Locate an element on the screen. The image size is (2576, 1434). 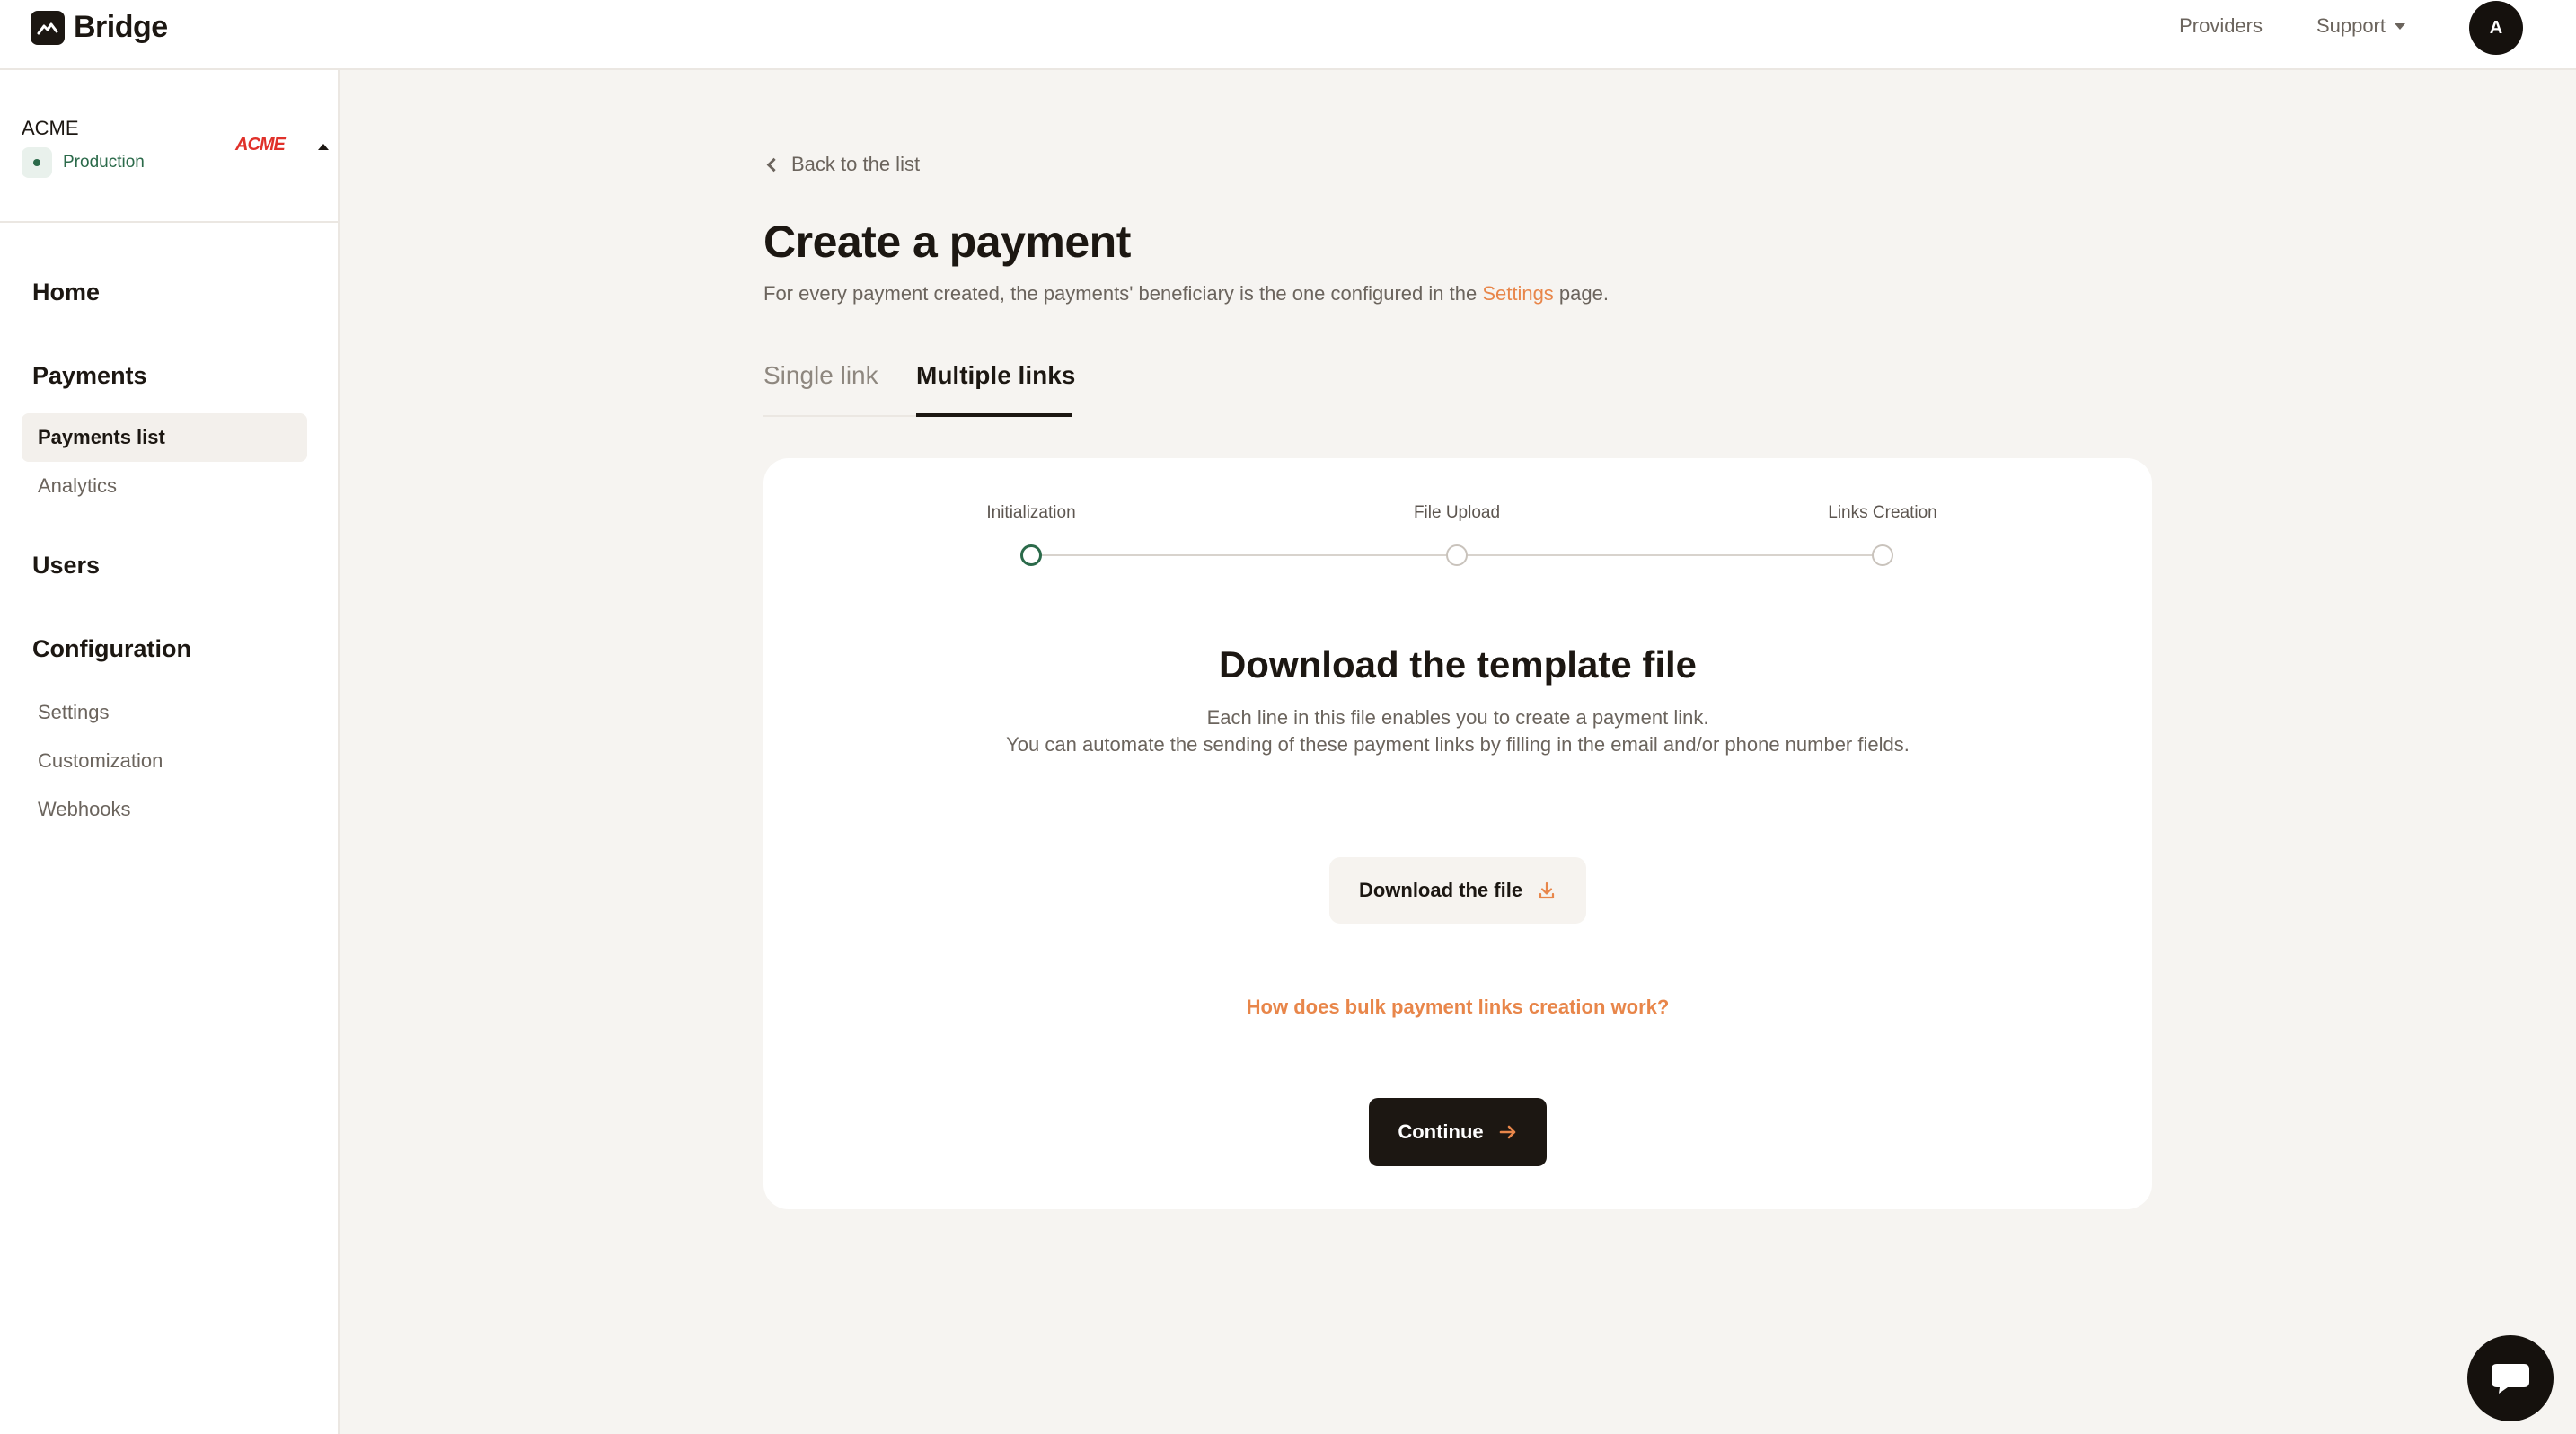
tab-multiple-links: Multiple links is located at coordinates (995, 375).